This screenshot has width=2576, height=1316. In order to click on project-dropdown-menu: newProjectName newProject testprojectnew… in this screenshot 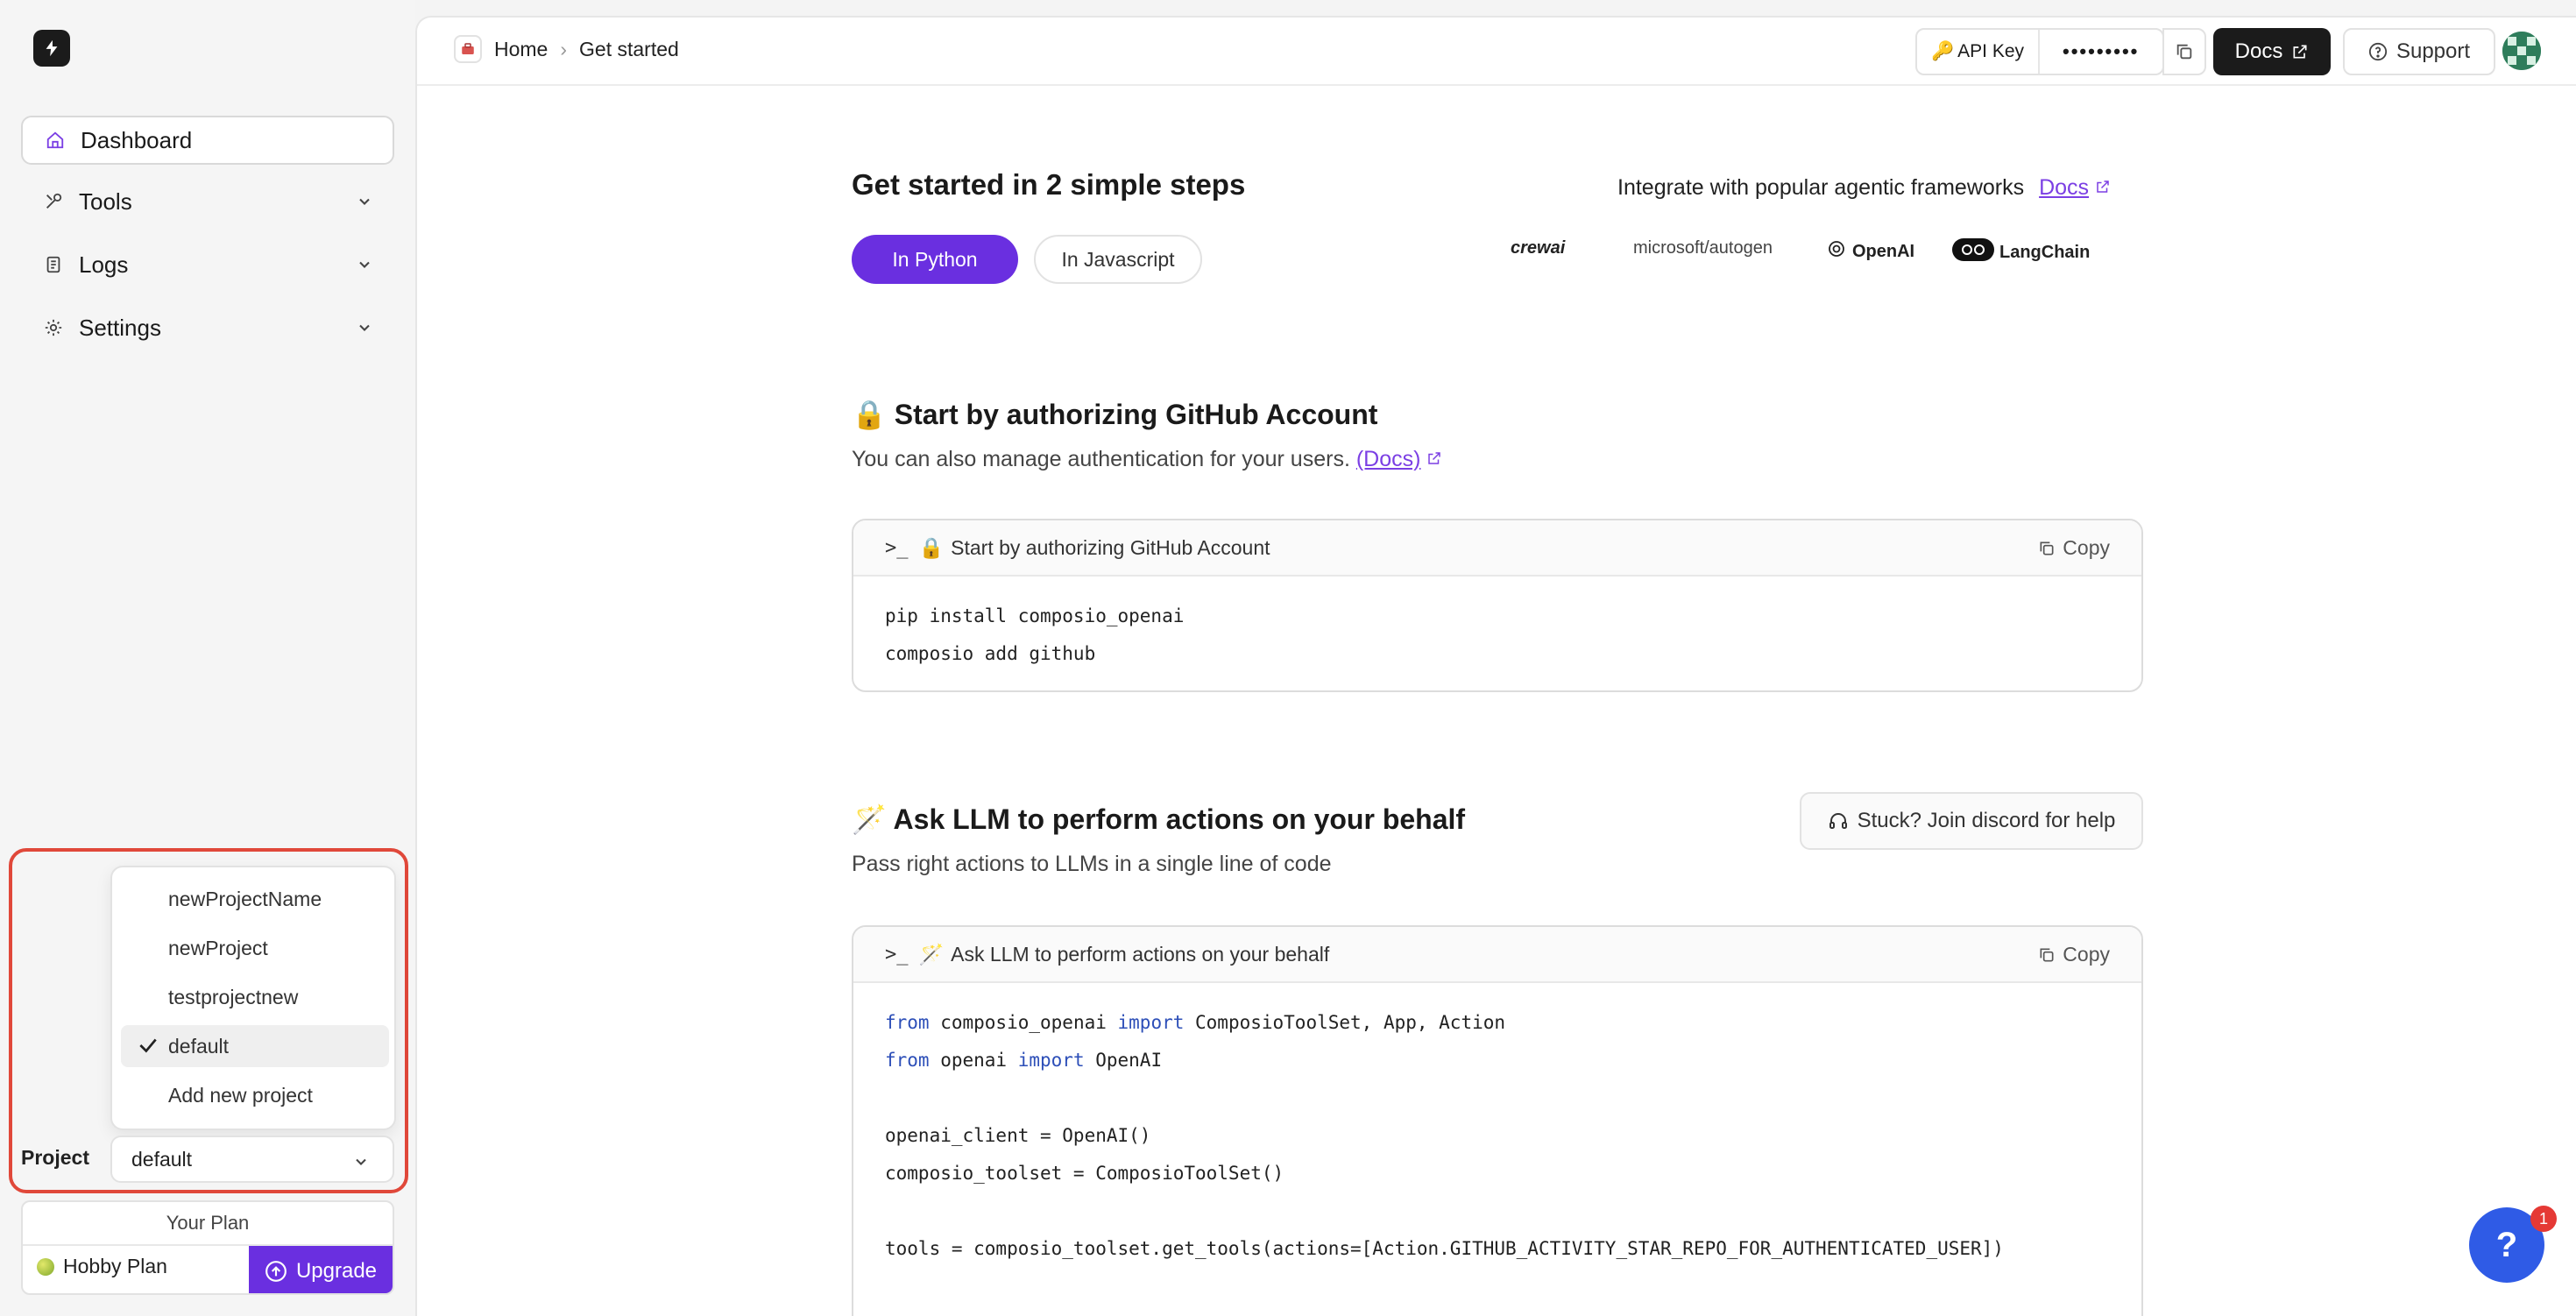, I will do `click(253, 998)`.